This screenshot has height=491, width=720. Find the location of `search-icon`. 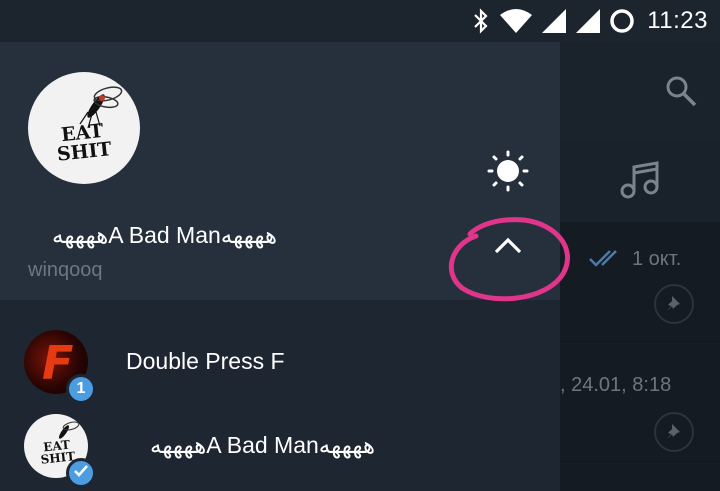

search-icon is located at coordinates (681, 93).